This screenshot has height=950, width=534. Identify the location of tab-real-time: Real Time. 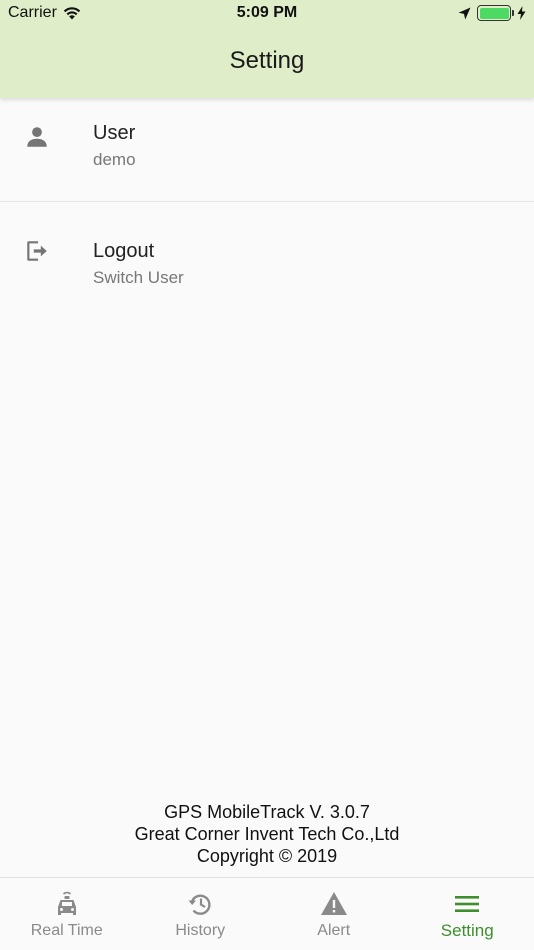
(67, 914).